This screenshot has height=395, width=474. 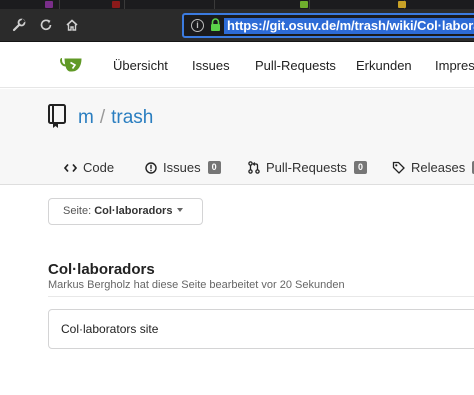 What do you see at coordinates (151, 167) in the screenshot?
I see `issue-opened-icon` at bounding box center [151, 167].